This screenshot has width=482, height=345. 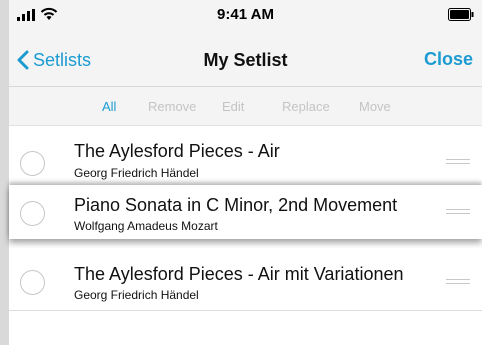 What do you see at coordinates (245, 106) in the screenshot?
I see `edit-mode-bar: All Remove Edit Replace Move` at bounding box center [245, 106].